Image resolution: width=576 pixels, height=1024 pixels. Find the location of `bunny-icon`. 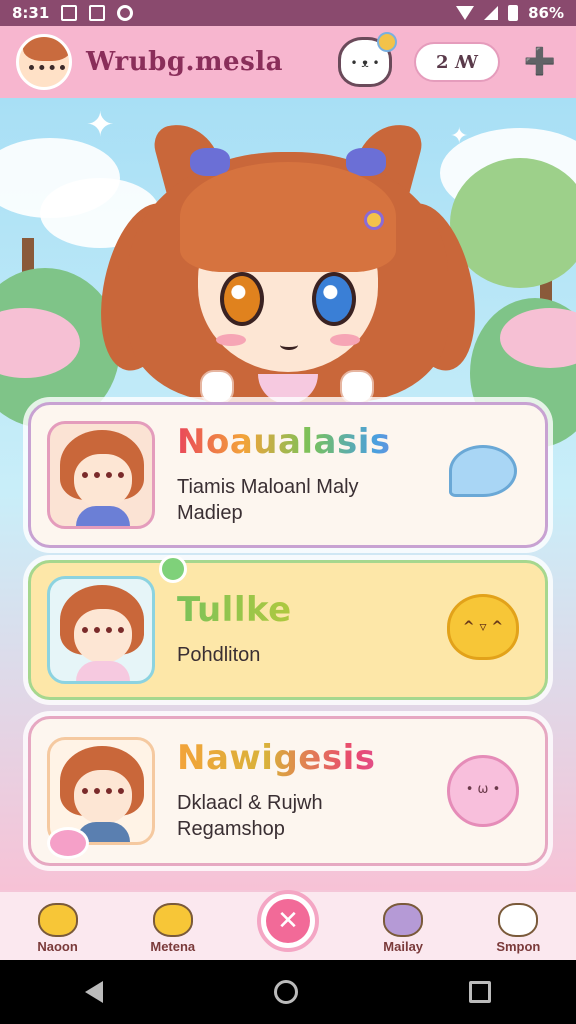

bunny-icon is located at coordinates (518, 920).